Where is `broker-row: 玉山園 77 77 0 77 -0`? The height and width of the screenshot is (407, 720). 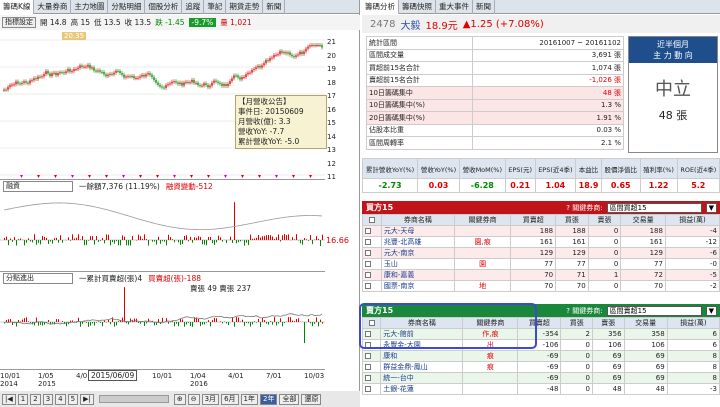 broker-row: 玉山園 77 77 0 77 -0 is located at coordinates (541, 264).